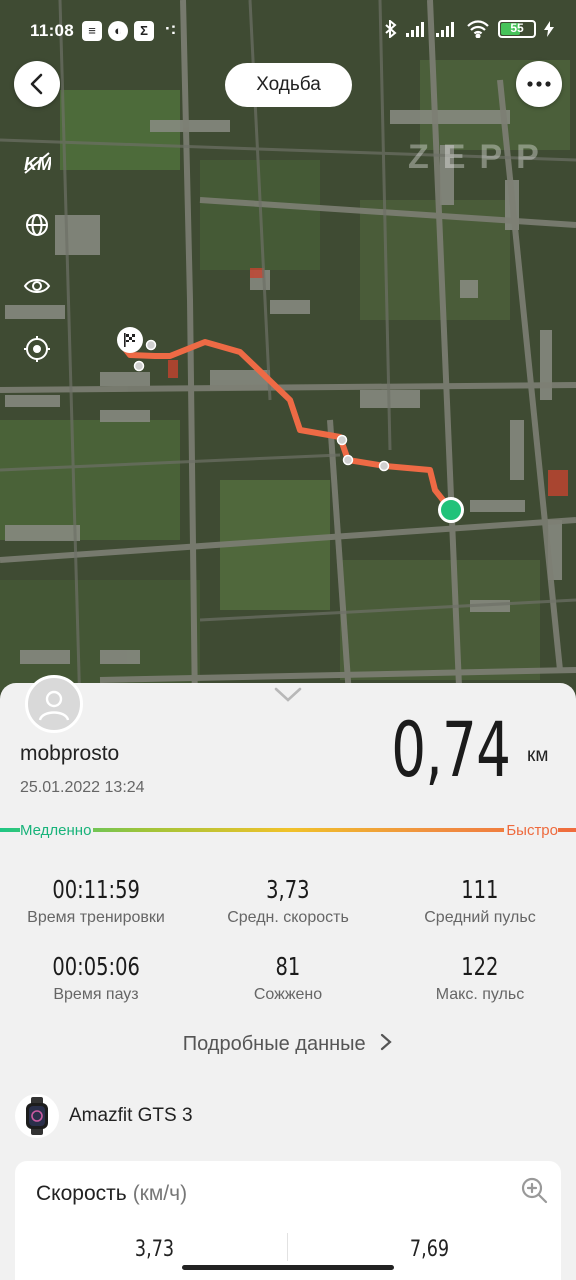 This screenshot has height=1280, width=576. I want to click on stat-pause-time: 00:05:06 Время пауз, so click(96, 977).